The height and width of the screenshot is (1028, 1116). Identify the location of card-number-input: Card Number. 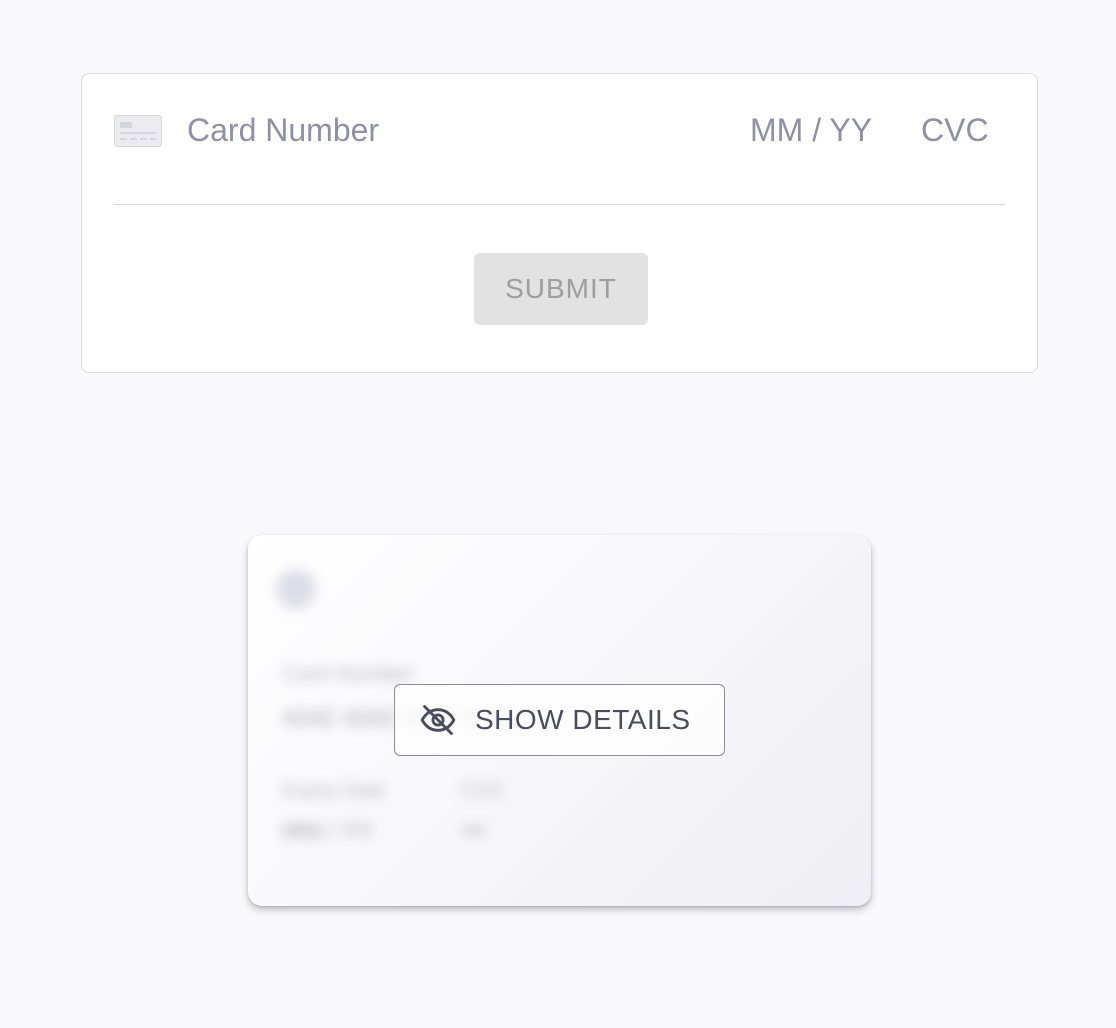
(283, 130).